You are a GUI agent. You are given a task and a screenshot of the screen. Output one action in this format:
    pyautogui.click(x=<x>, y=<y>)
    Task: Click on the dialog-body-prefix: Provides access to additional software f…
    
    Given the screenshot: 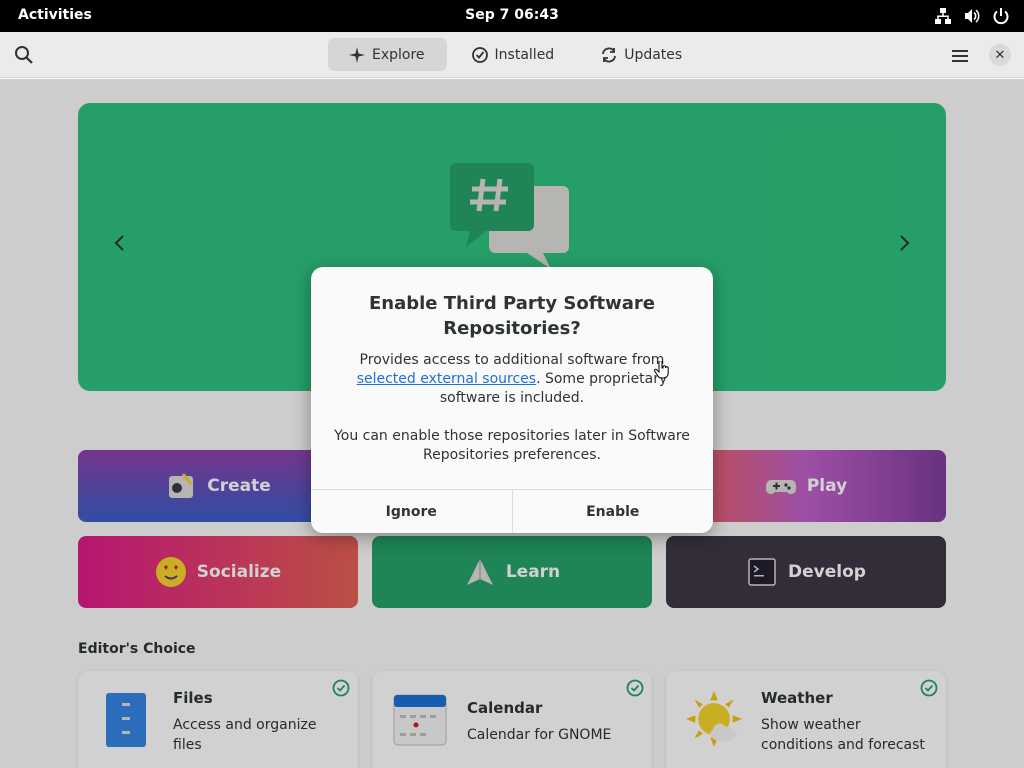 What is the action you would take?
    pyautogui.click(x=512, y=360)
    